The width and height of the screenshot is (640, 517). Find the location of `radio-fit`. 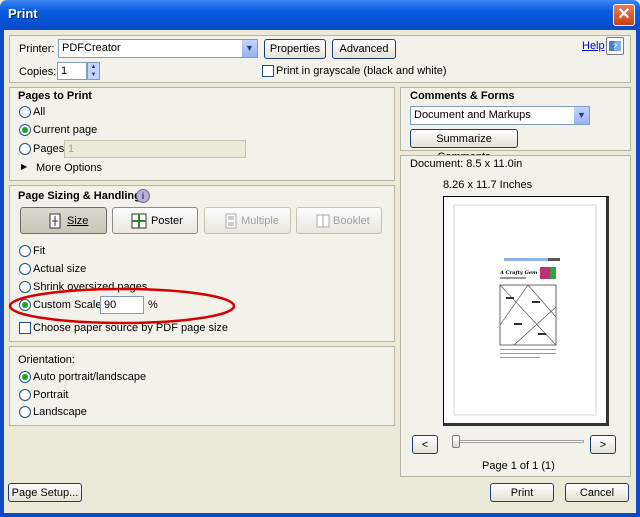

radio-fit is located at coordinates (25, 251).